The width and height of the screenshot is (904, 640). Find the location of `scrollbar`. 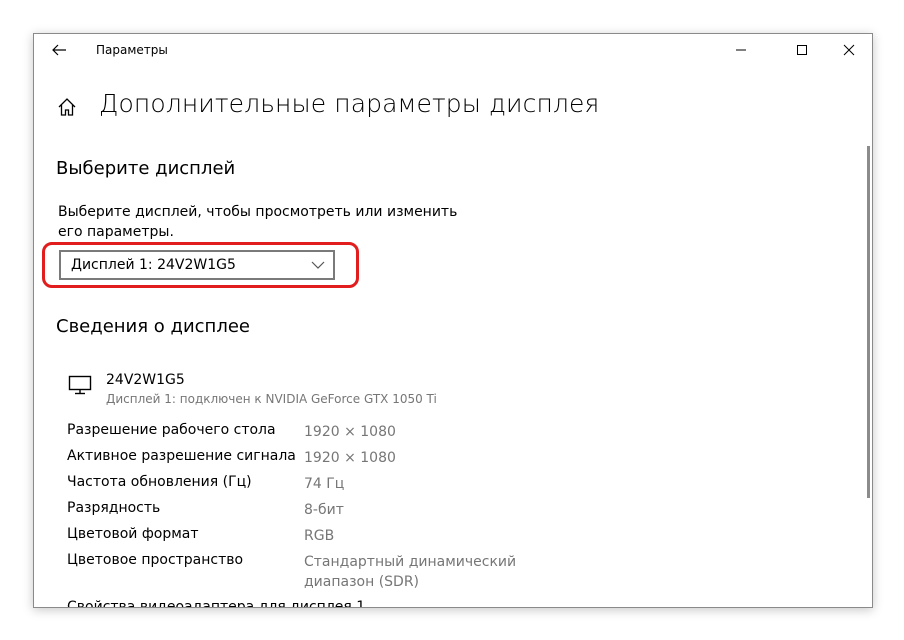

scrollbar is located at coordinates (868, 322).